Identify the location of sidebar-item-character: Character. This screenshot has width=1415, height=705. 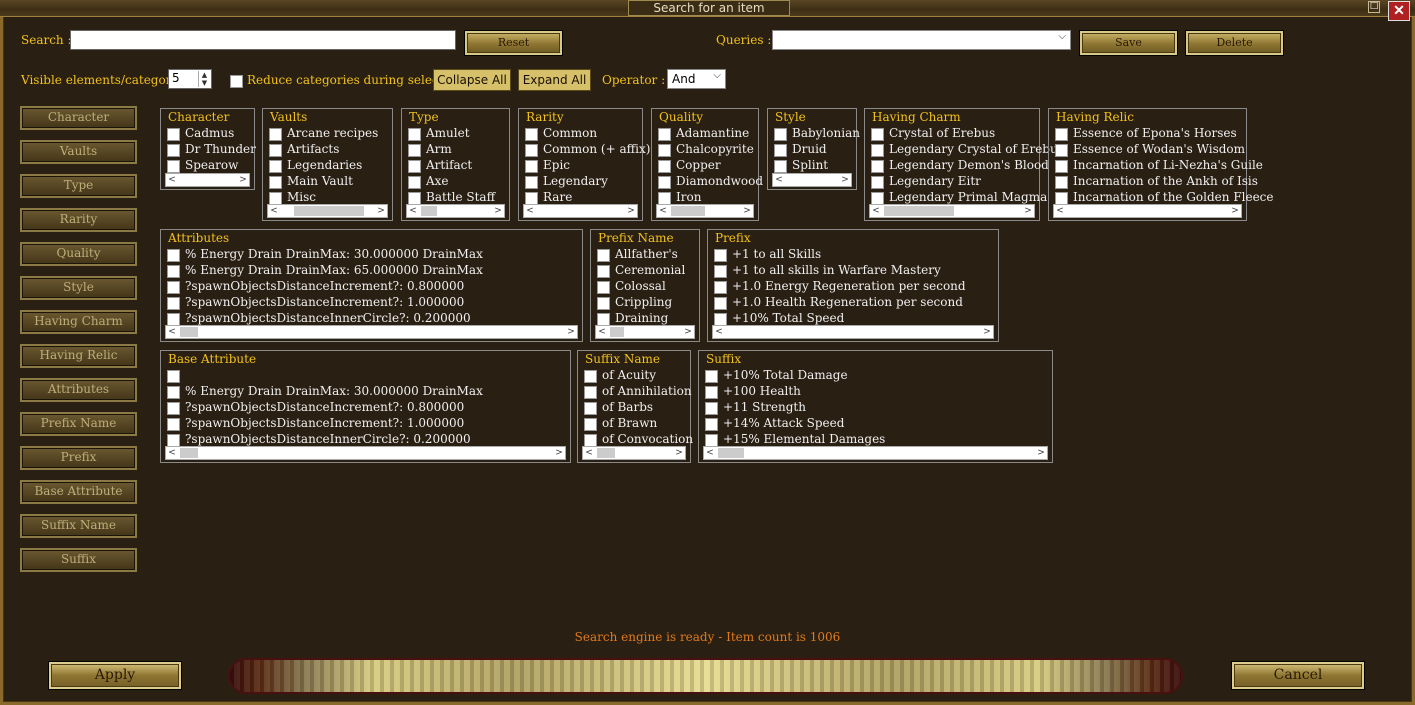
(78, 118).